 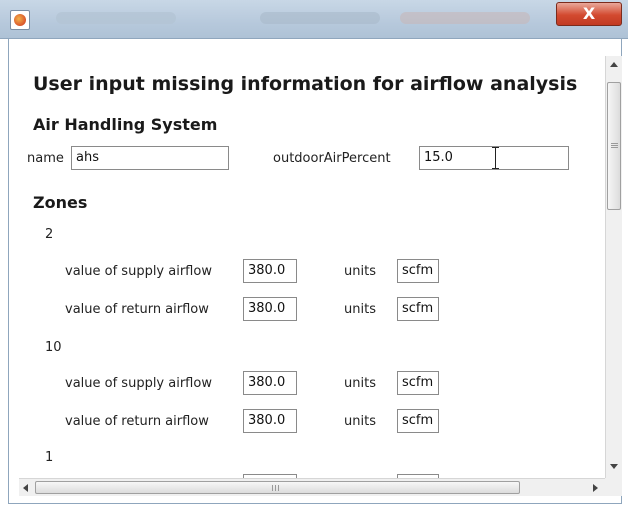 I want to click on close-button: X, so click(x=589, y=14).